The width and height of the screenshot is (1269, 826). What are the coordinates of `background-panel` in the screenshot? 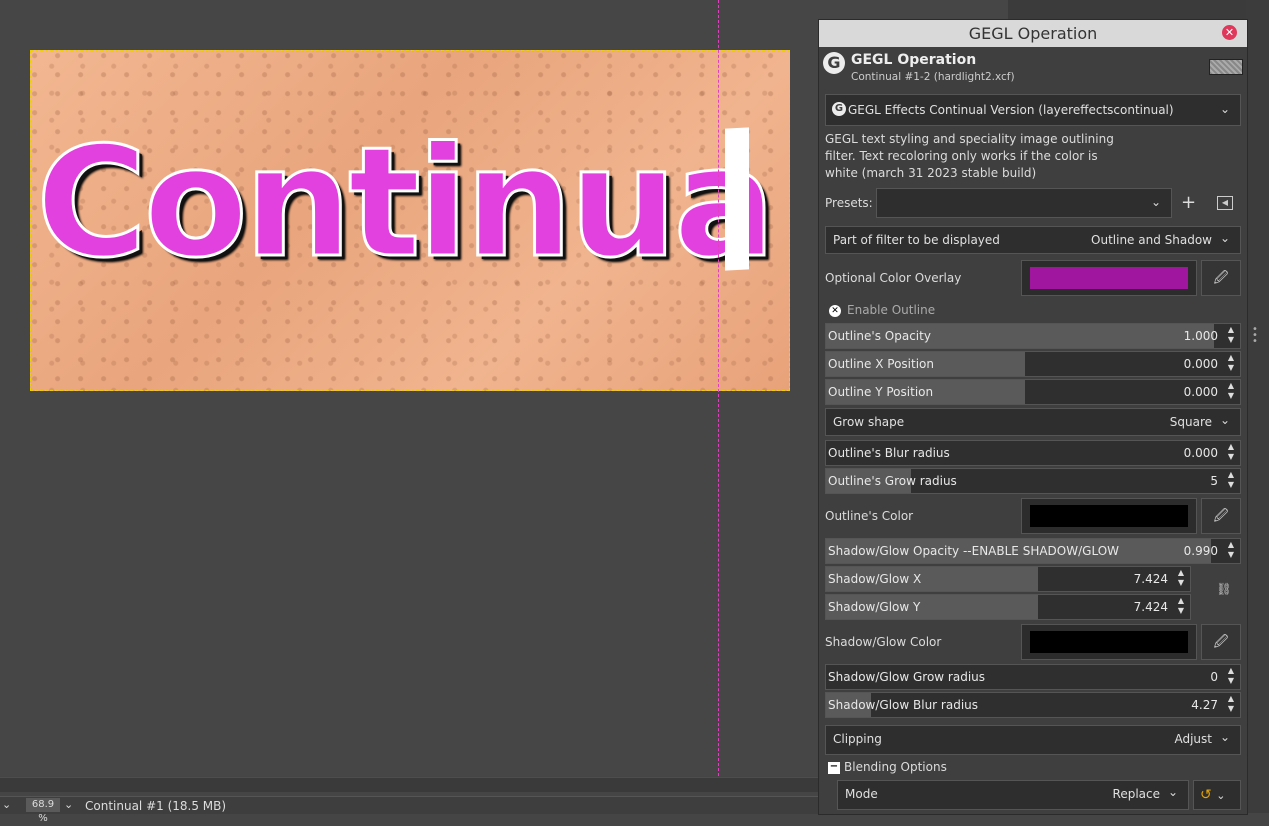 It's located at (1138, 10).